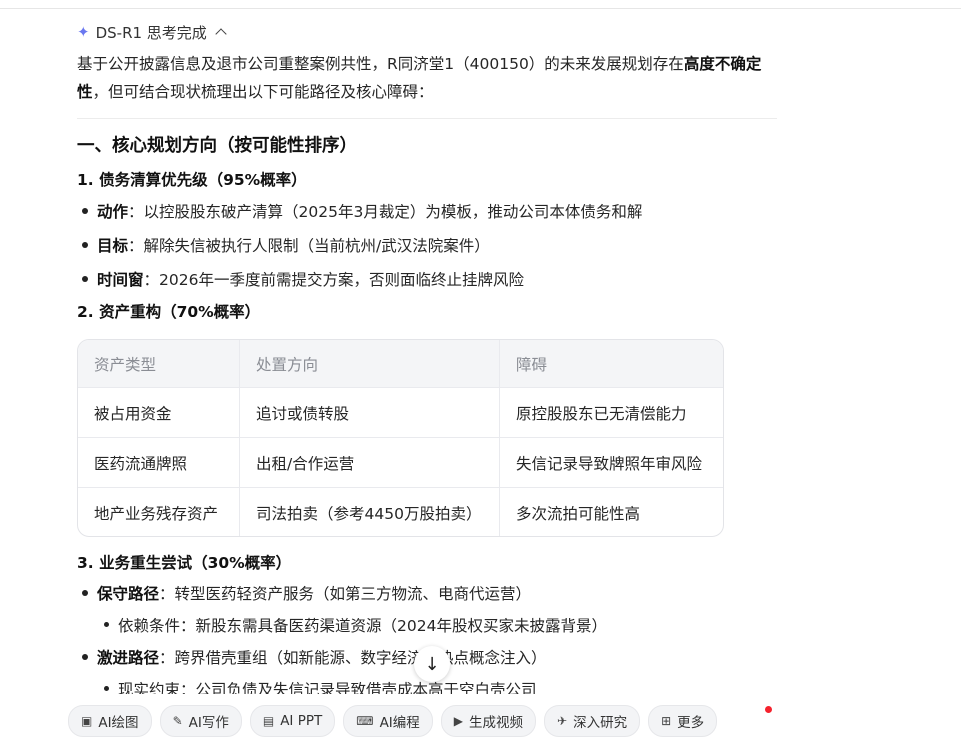 The width and height of the screenshot is (961, 737). I want to click on subsection-heading-2: 2. 资产重构（70%概率）, so click(169, 312).